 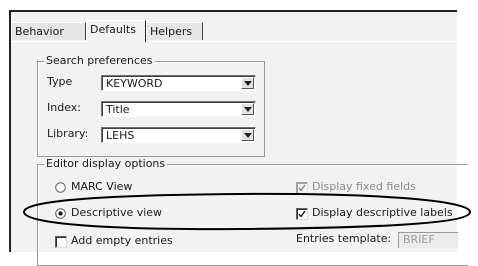 What do you see at coordinates (382, 212) in the screenshot?
I see `display-descriptive-labels-label: Display descriptive labels` at bounding box center [382, 212].